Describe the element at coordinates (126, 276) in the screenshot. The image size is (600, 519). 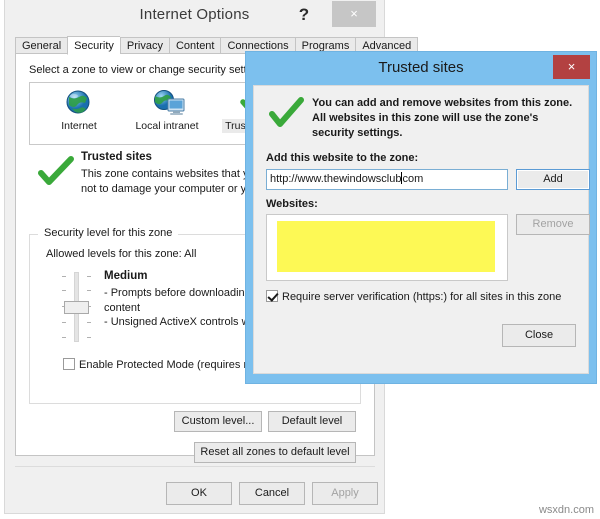
I see `security-level-name: Medium` at that location.